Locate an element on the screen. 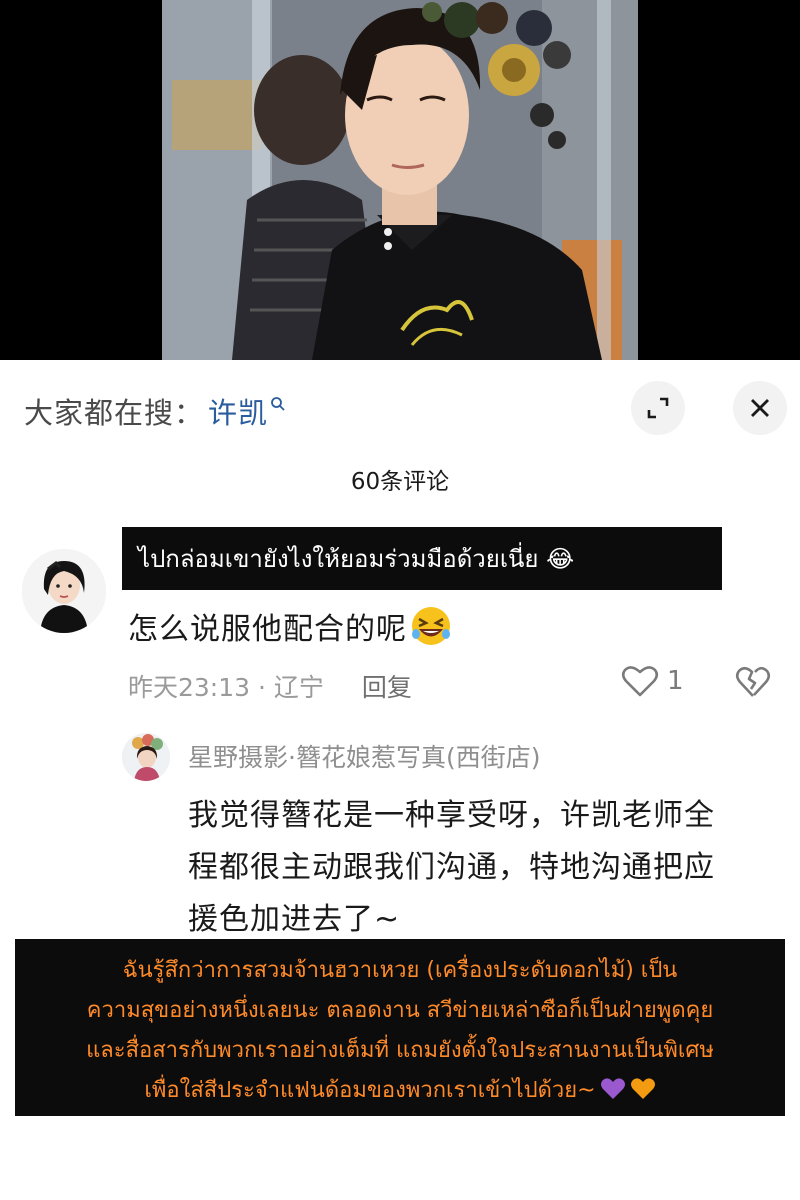 The width and height of the screenshot is (800, 1200). comment-body: 怎么说服他配合的呢 is located at coordinates (290, 626).